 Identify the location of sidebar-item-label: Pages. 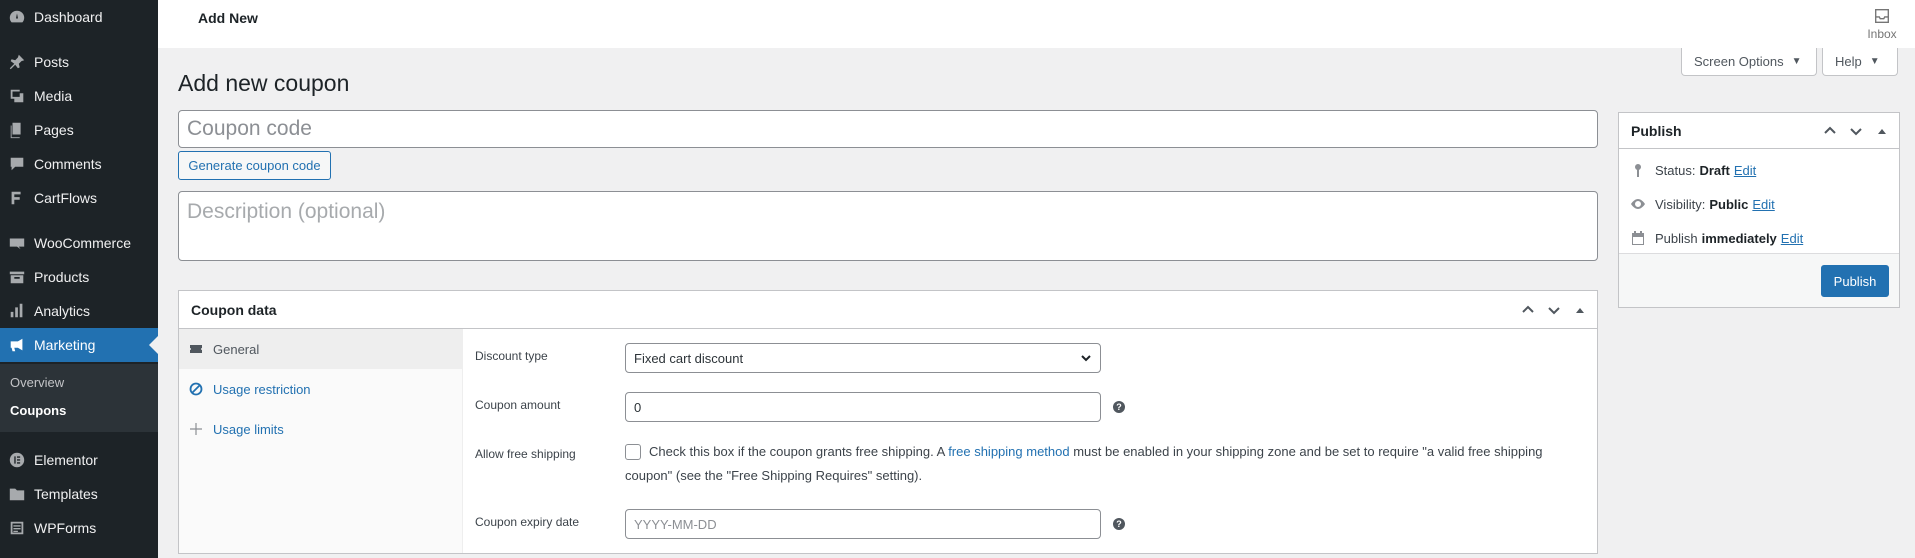
(54, 130).